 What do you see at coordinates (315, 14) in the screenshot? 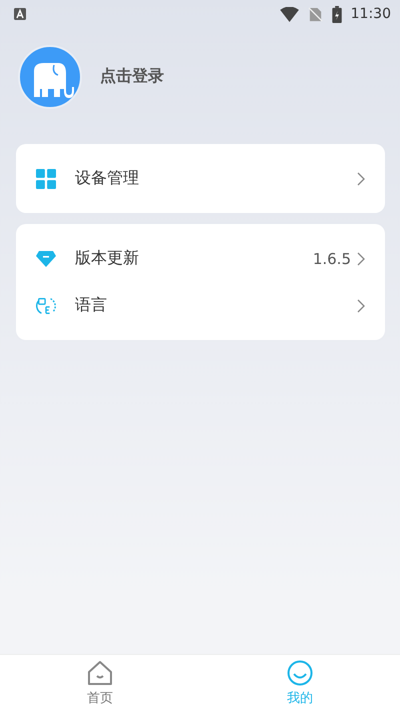
I see `no-sim-icon` at bounding box center [315, 14].